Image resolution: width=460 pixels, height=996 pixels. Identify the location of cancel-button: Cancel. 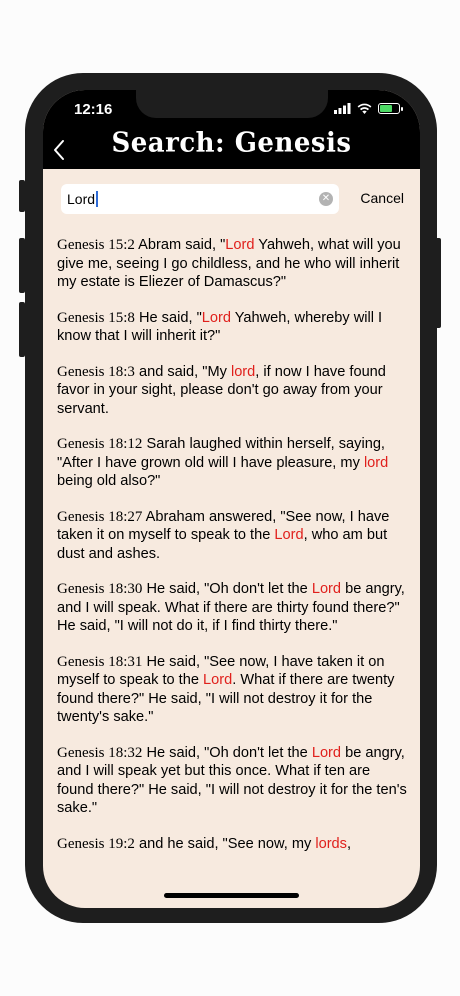
(382, 198).